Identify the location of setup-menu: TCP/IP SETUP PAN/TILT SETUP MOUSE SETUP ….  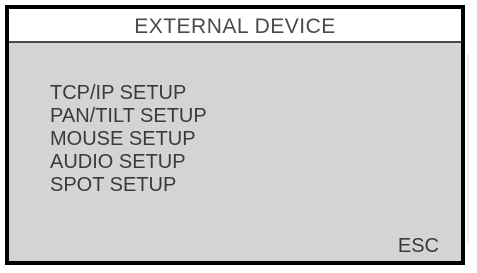
(128, 139).